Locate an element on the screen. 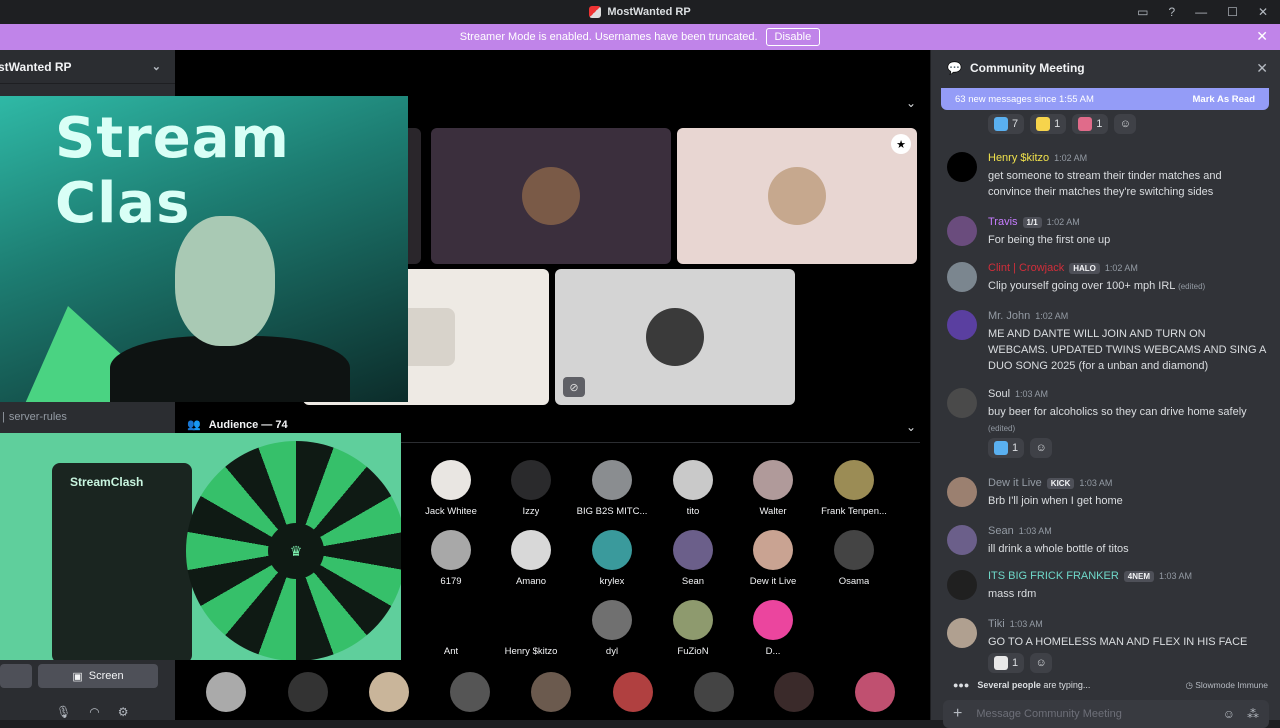 This screenshot has width=1280, height=728. message-header: Travis 1/1 1:02 AM is located at coordinates (1034, 222).